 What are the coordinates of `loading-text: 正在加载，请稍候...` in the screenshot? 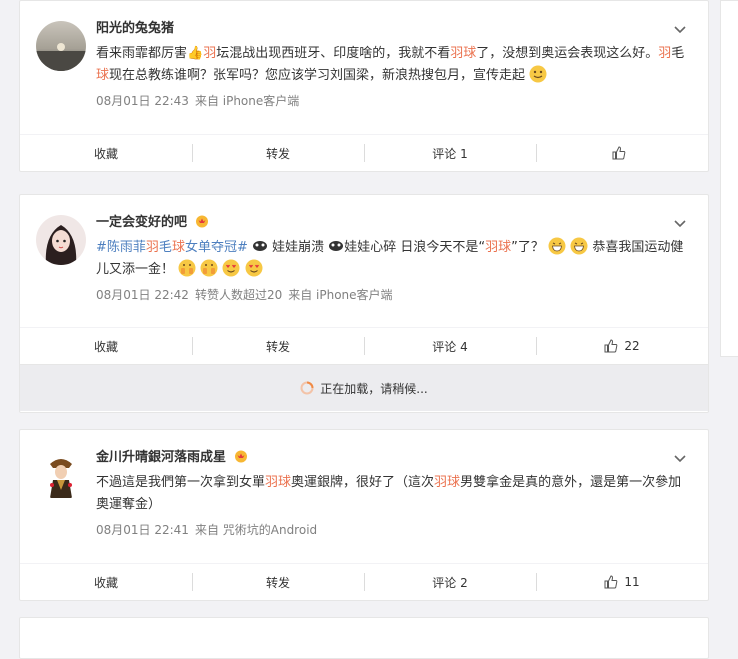 It's located at (374, 388).